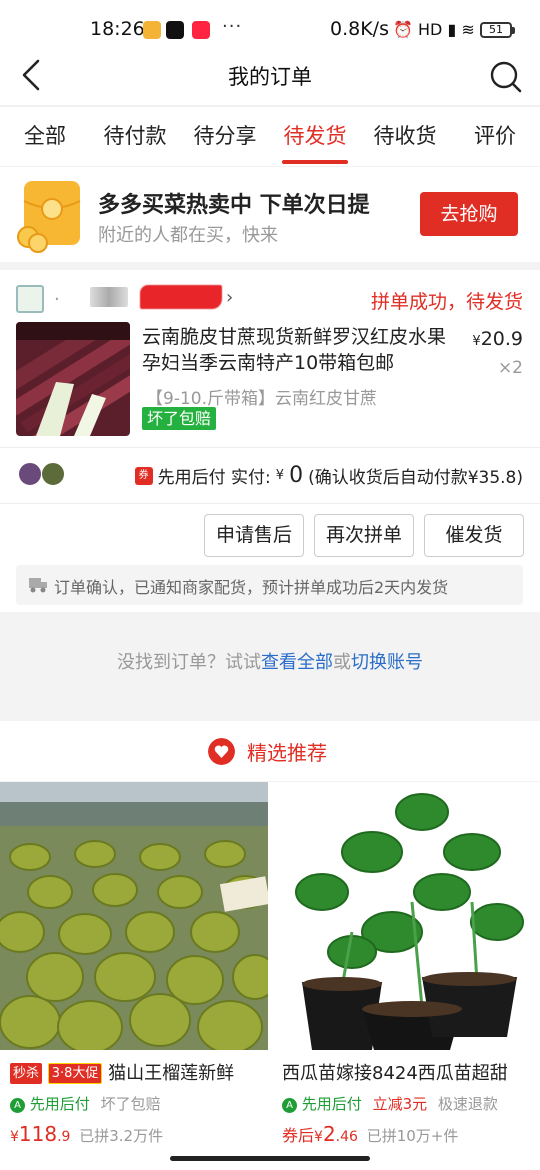 The width and height of the screenshot is (540, 1170). Describe the element at coordinates (364, 535) in the screenshot. I see `group-again-button: 再次拼单` at that location.